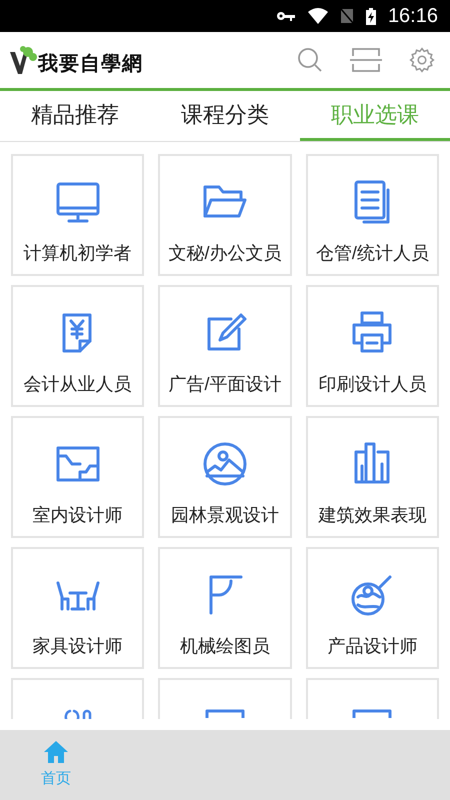  I want to click on search-icon, so click(310, 60).